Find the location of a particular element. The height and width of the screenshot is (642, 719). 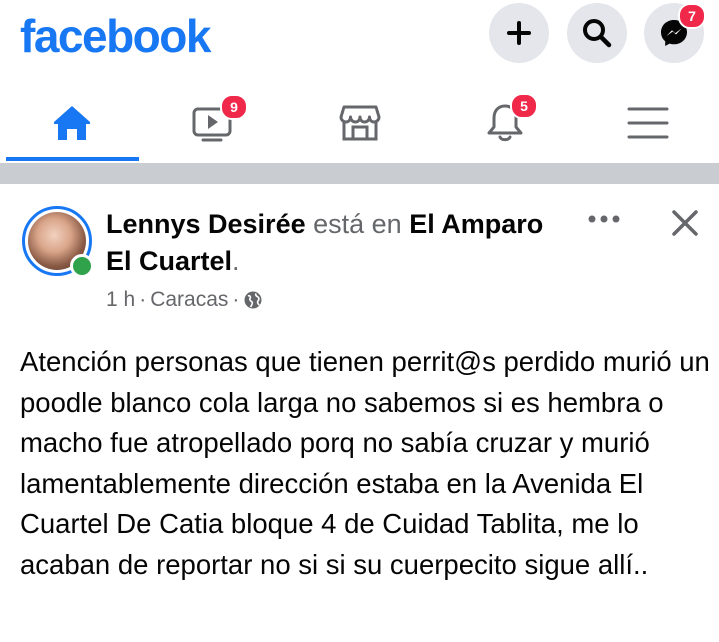

close-icon is located at coordinates (685, 223).